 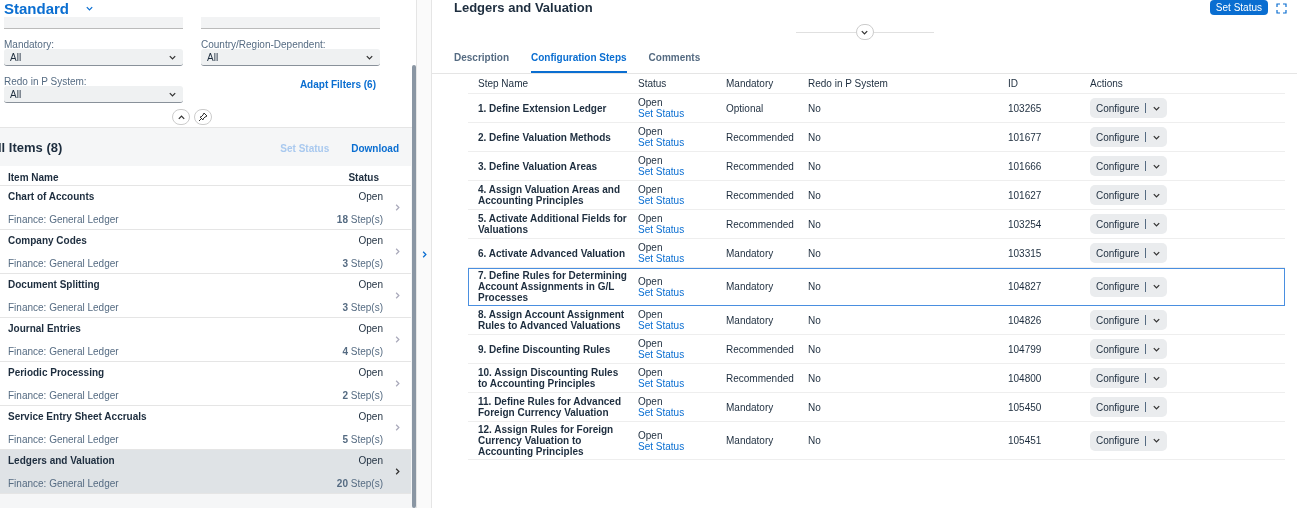 What do you see at coordinates (1025, 253) in the screenshot?
I see `id-cell-text: 103315` at bounding box center [1025, 253].